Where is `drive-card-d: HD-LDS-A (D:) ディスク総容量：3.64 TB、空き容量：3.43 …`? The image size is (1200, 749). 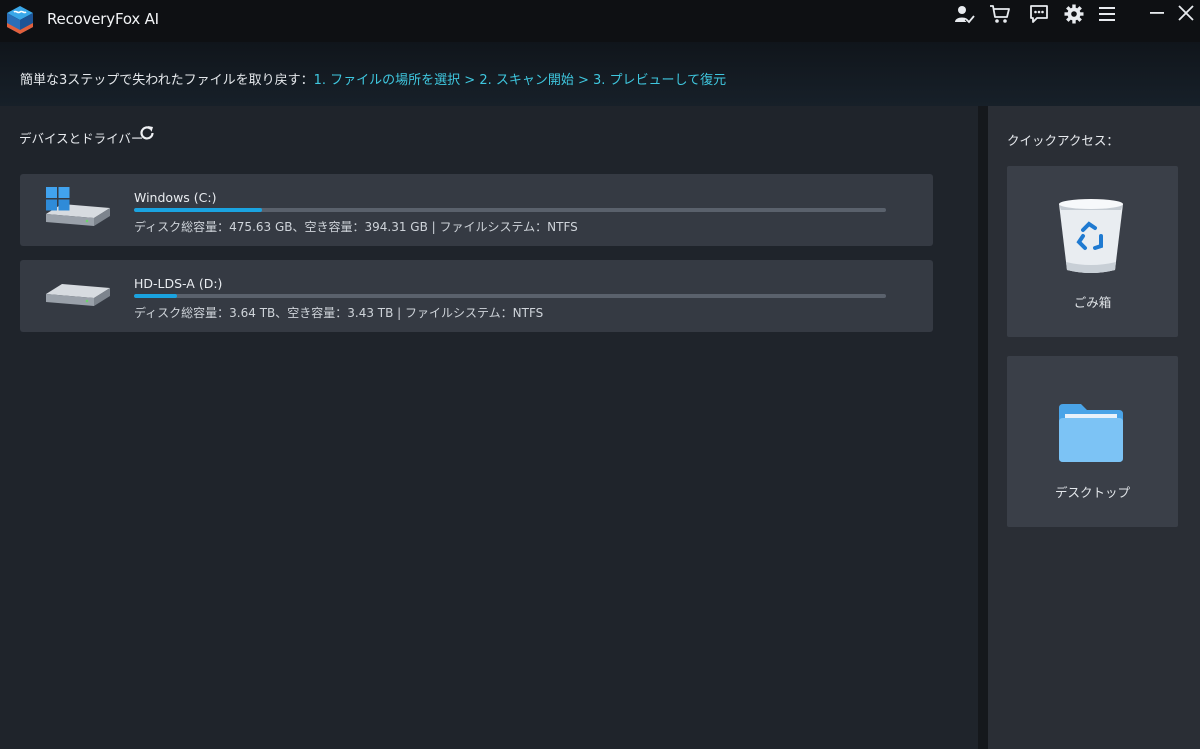 drive-card-d: HD-LDS-A (D:) ディスク総容量：3.64 TB、空き容量：3.43 … is located at coordinates (476, 296).